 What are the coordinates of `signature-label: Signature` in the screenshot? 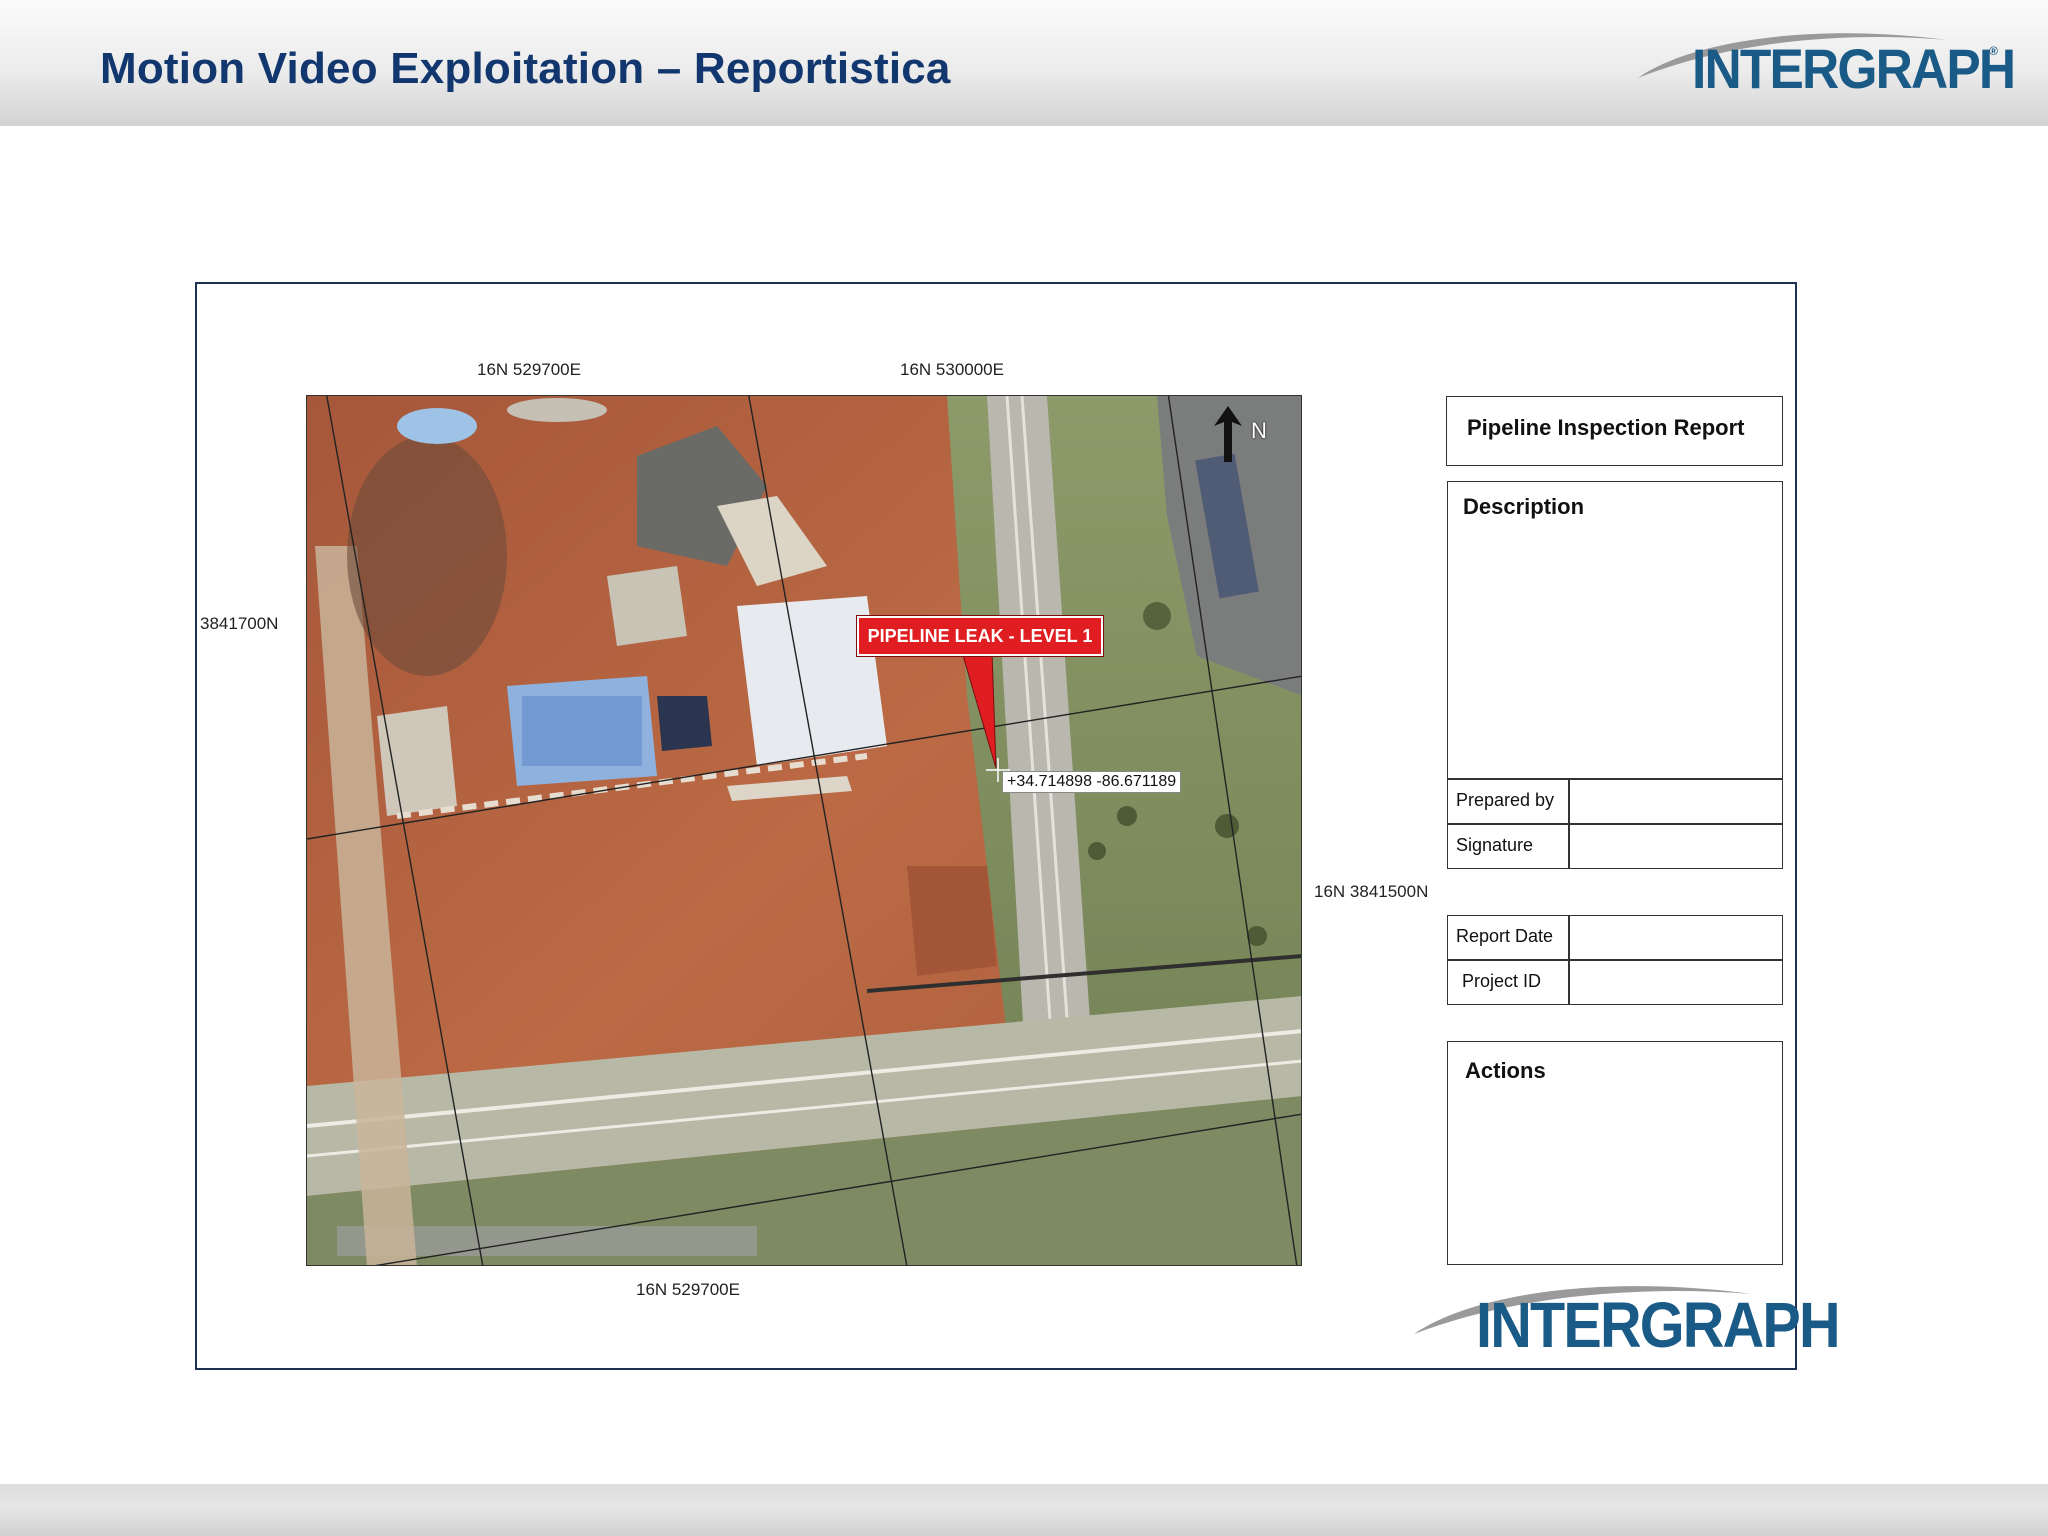 It's located at (1495, 845).